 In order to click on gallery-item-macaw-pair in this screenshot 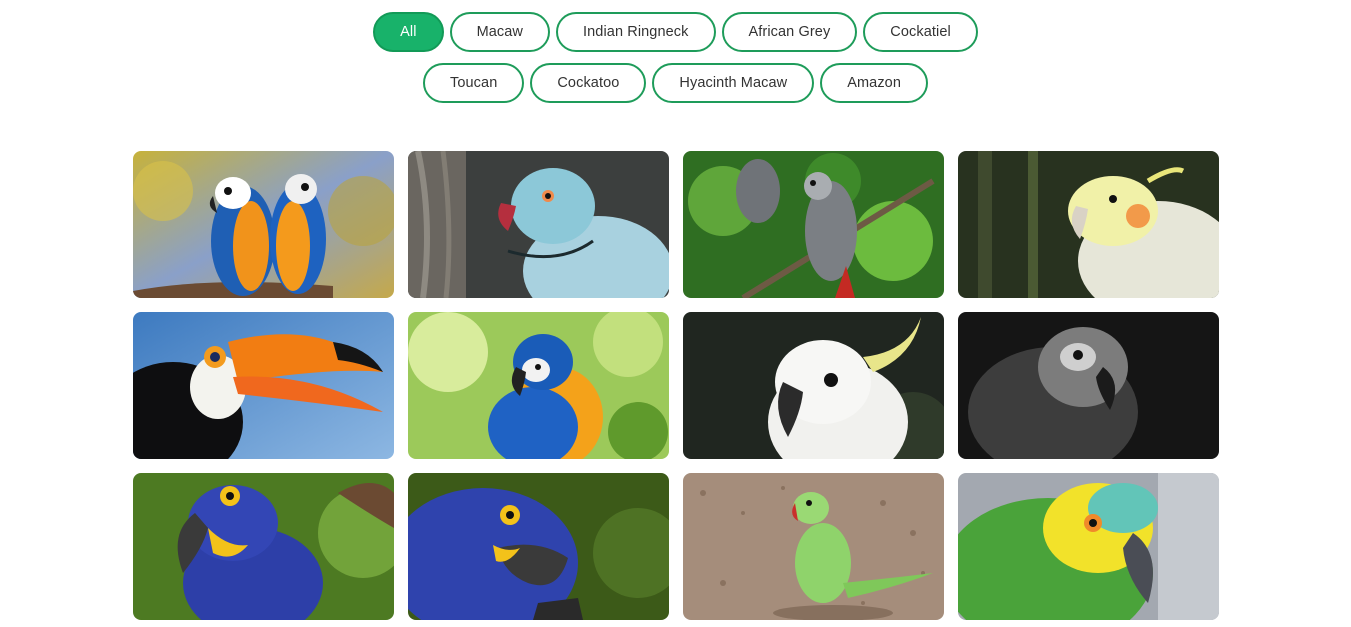, I will do `click(263, 224)`.